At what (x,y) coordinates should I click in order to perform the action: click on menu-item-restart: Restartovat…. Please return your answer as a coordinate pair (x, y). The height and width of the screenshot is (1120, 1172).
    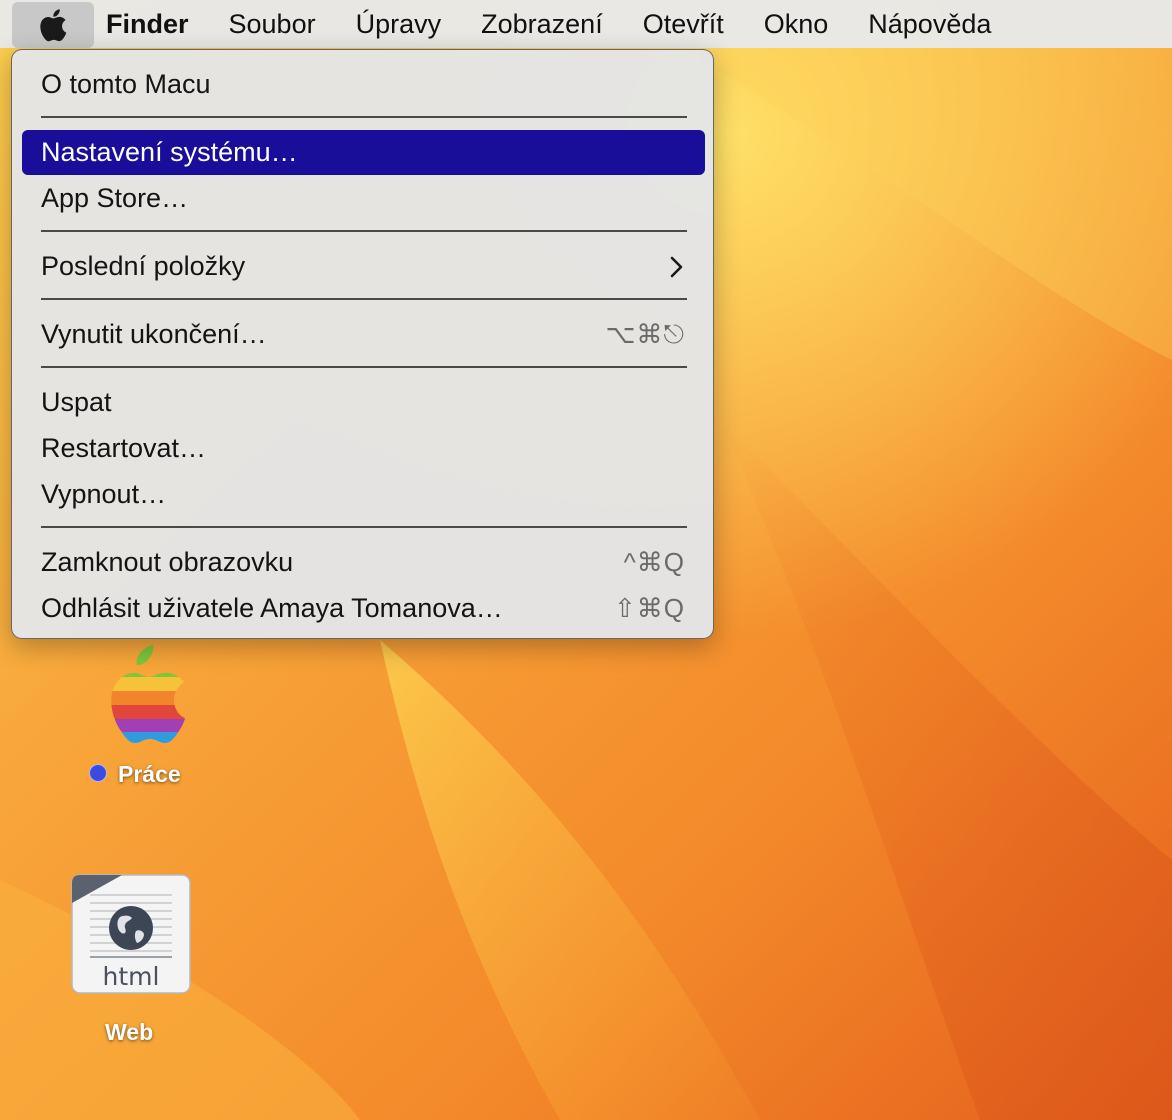
    Looking at the image, I should click on (363, 448).